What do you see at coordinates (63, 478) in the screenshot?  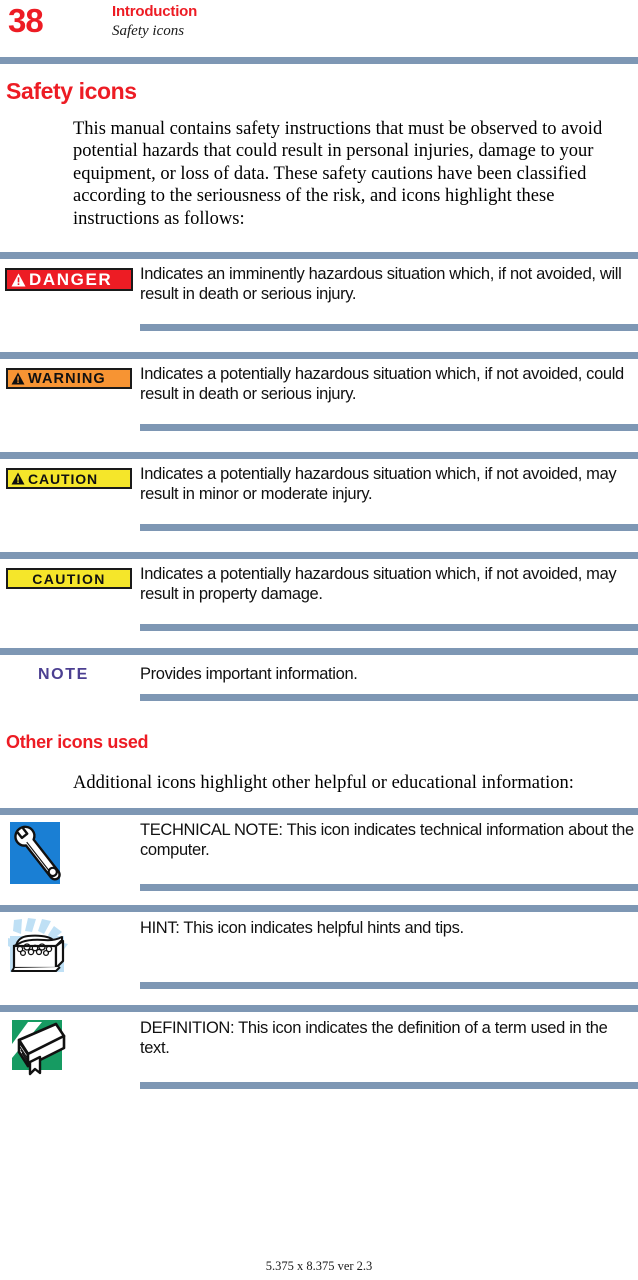 I see `caution-badge-label: CAUTION` at bounding box center [63, 478].